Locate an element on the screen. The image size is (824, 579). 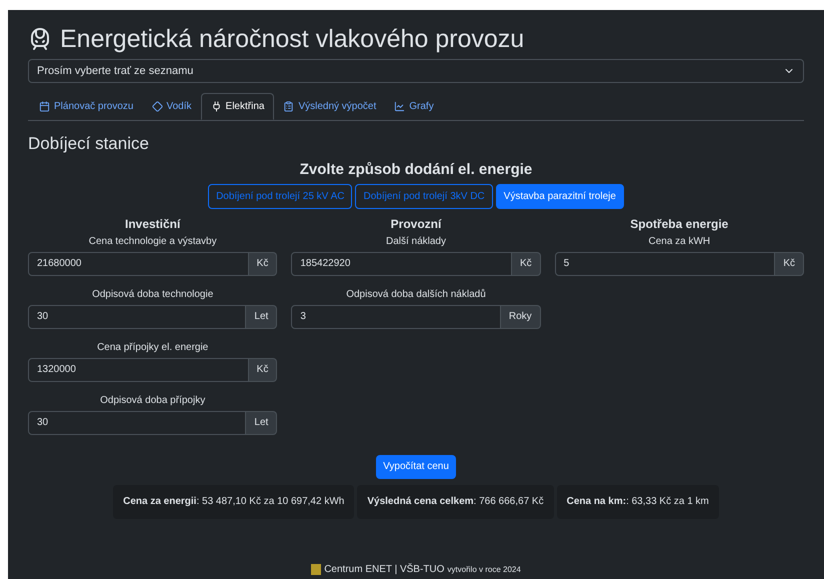
result-card: Cena za energii: 53 487,10 Kč za 10 697,42 kWh is located at coordinates (233, 501).